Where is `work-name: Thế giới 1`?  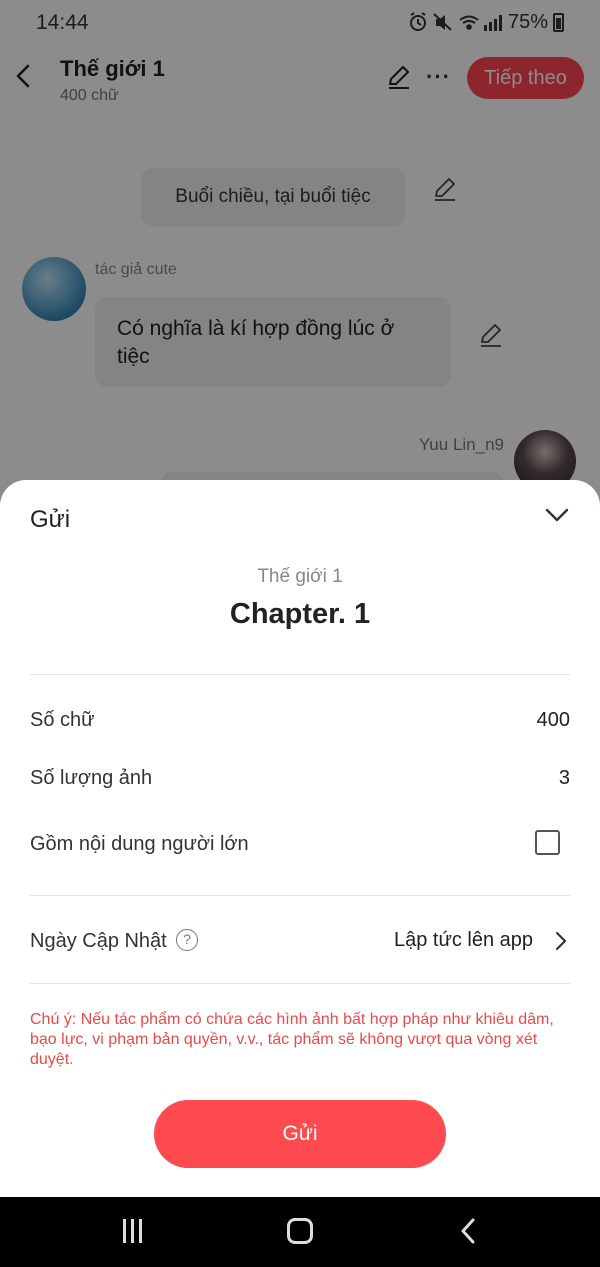
work-name: Thế giới 1 is located at coordinates (300, 576).